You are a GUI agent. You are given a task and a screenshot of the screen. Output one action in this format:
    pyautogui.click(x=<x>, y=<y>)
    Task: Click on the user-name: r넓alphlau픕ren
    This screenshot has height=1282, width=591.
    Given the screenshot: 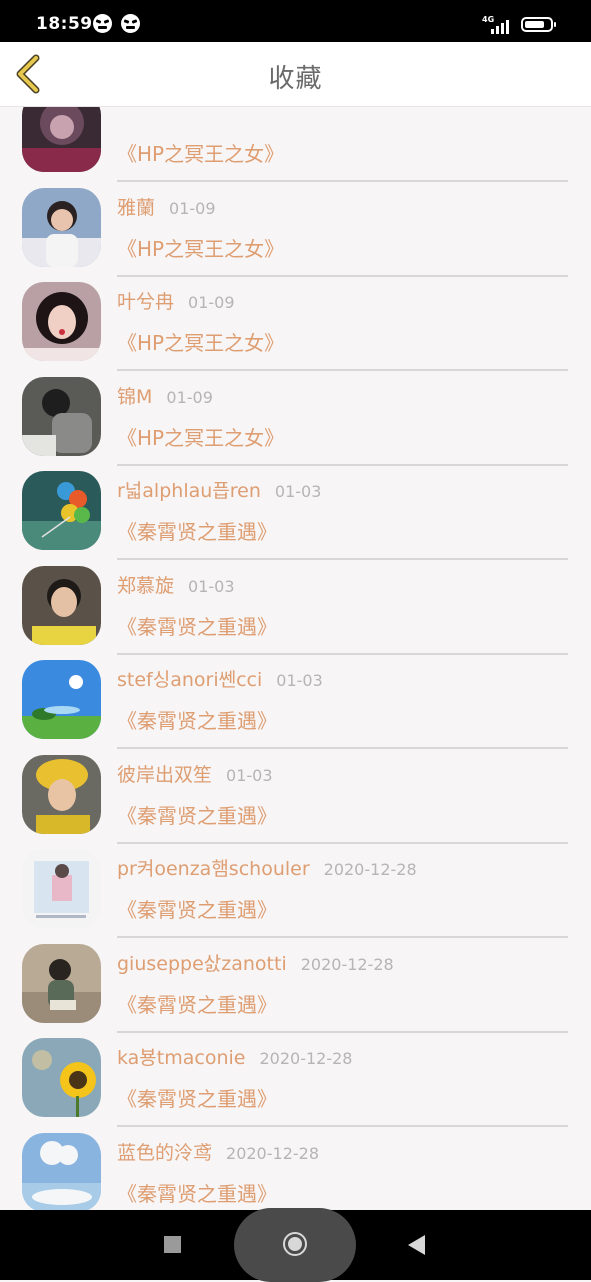 What is the action you would take?
    pyautogui.click(x=189, y=491)
    